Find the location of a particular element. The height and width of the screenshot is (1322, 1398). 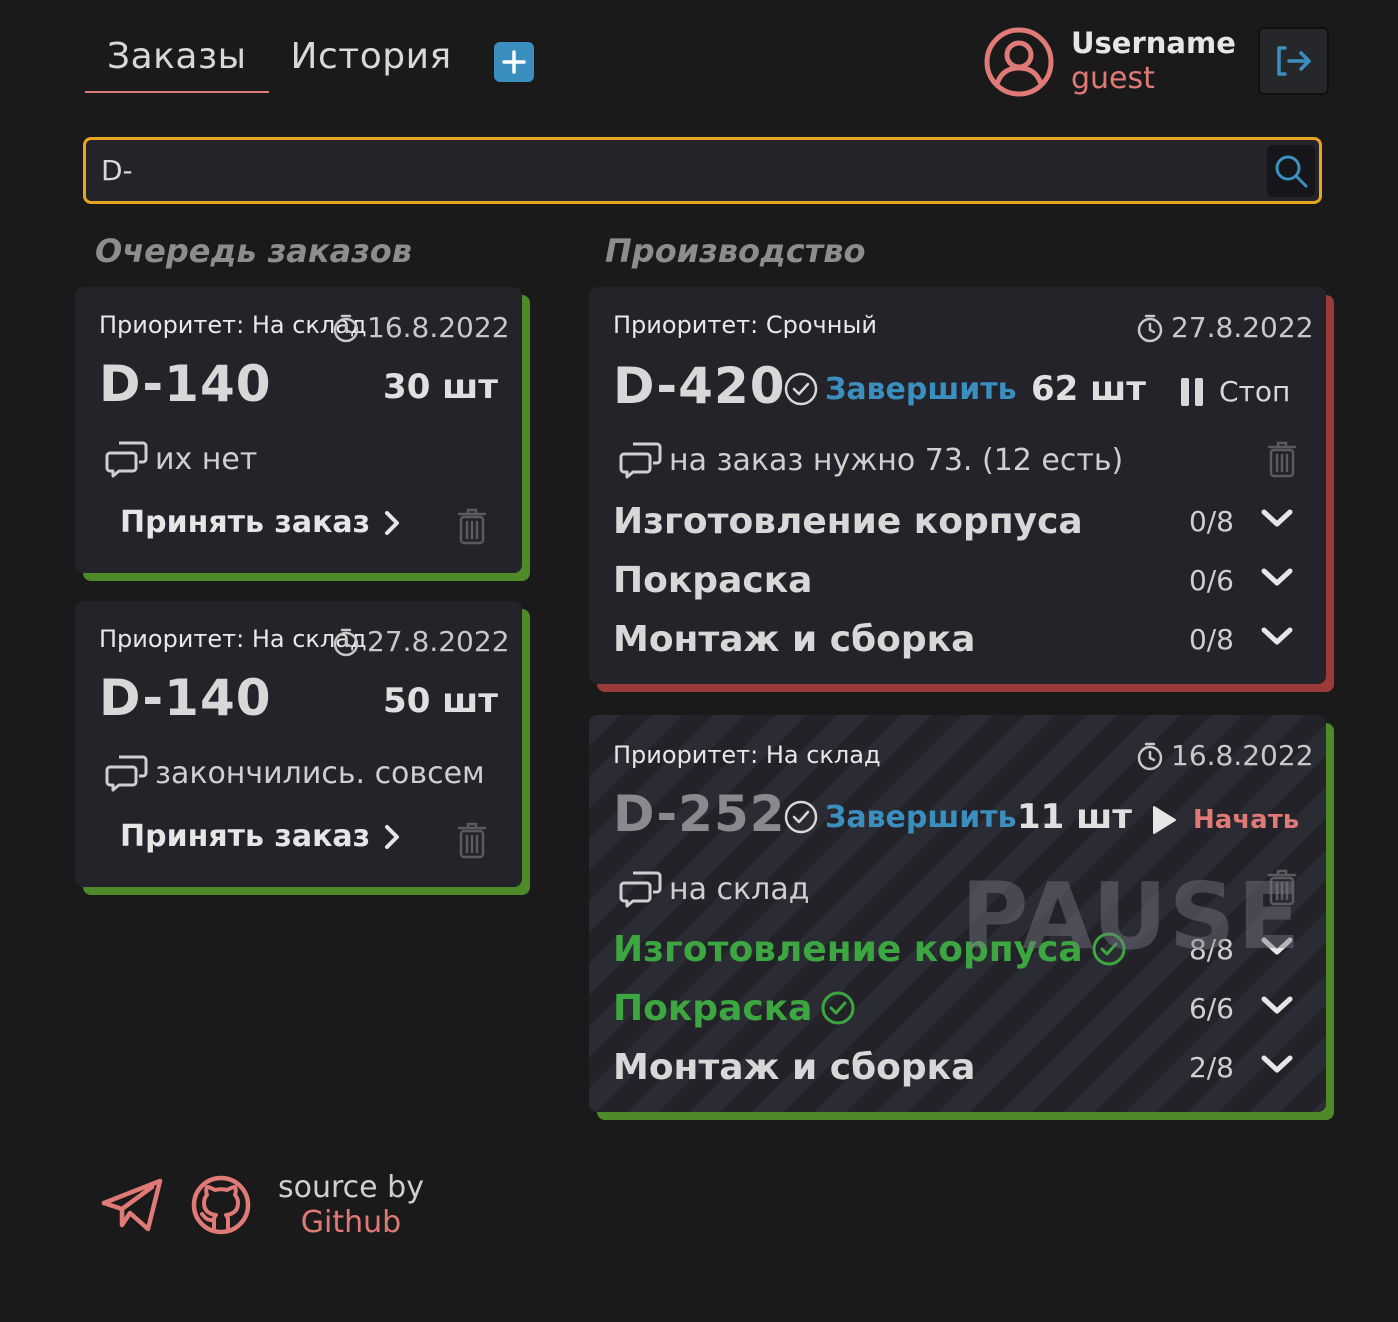

order-quantity: 11 шт is located at coordinates (1074, 817).